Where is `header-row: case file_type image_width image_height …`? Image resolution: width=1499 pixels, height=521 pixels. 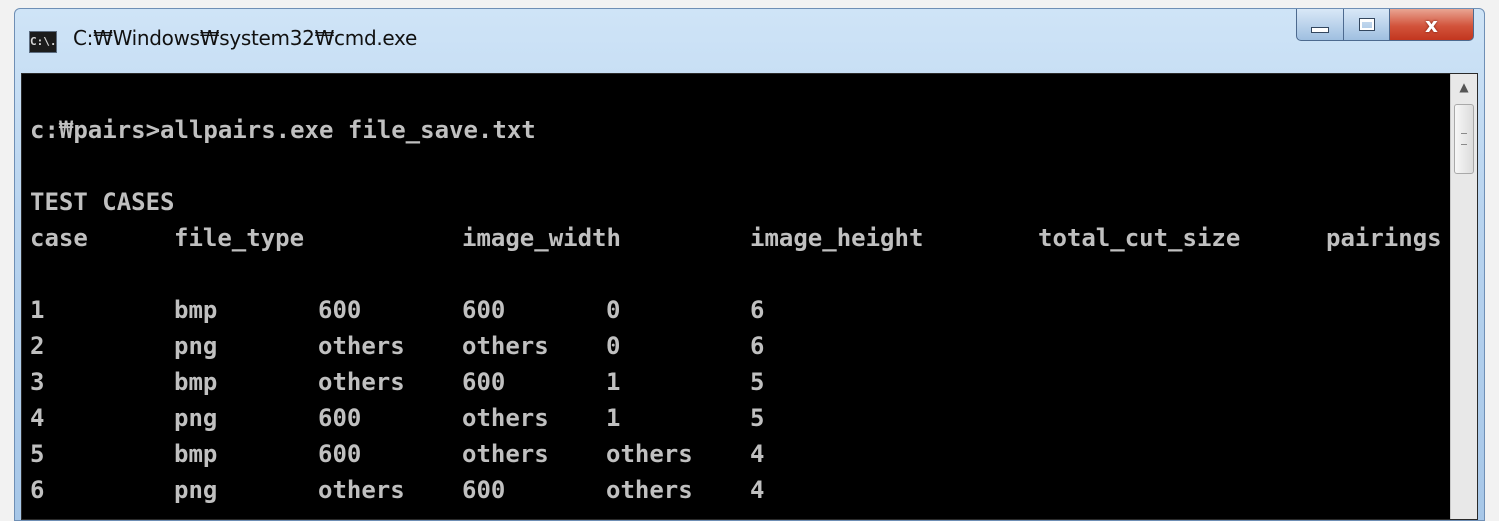
header-row: case file_type image_width image_height … is located at coordinates (736, 238).